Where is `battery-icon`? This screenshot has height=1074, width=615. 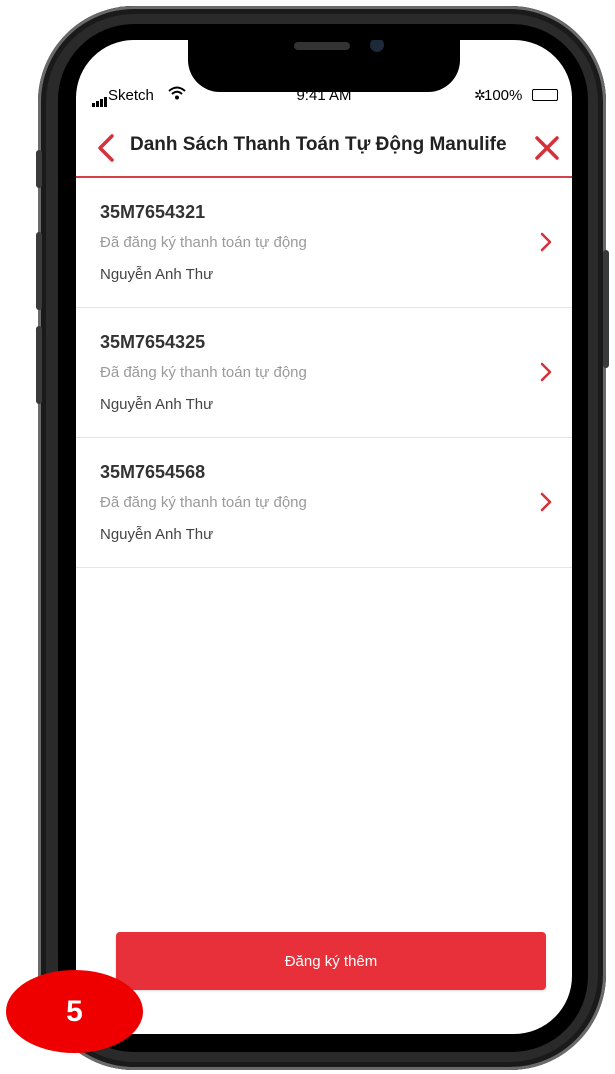 battery-icon is located at coordinates (545, 95).